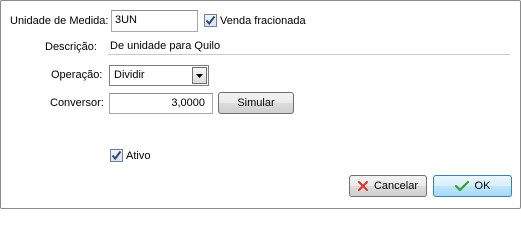 This screenshot has height=240, width=521. Describe the element at coordinates (482, 186) in the screenshot. I see `ok-label: OK` at that location.